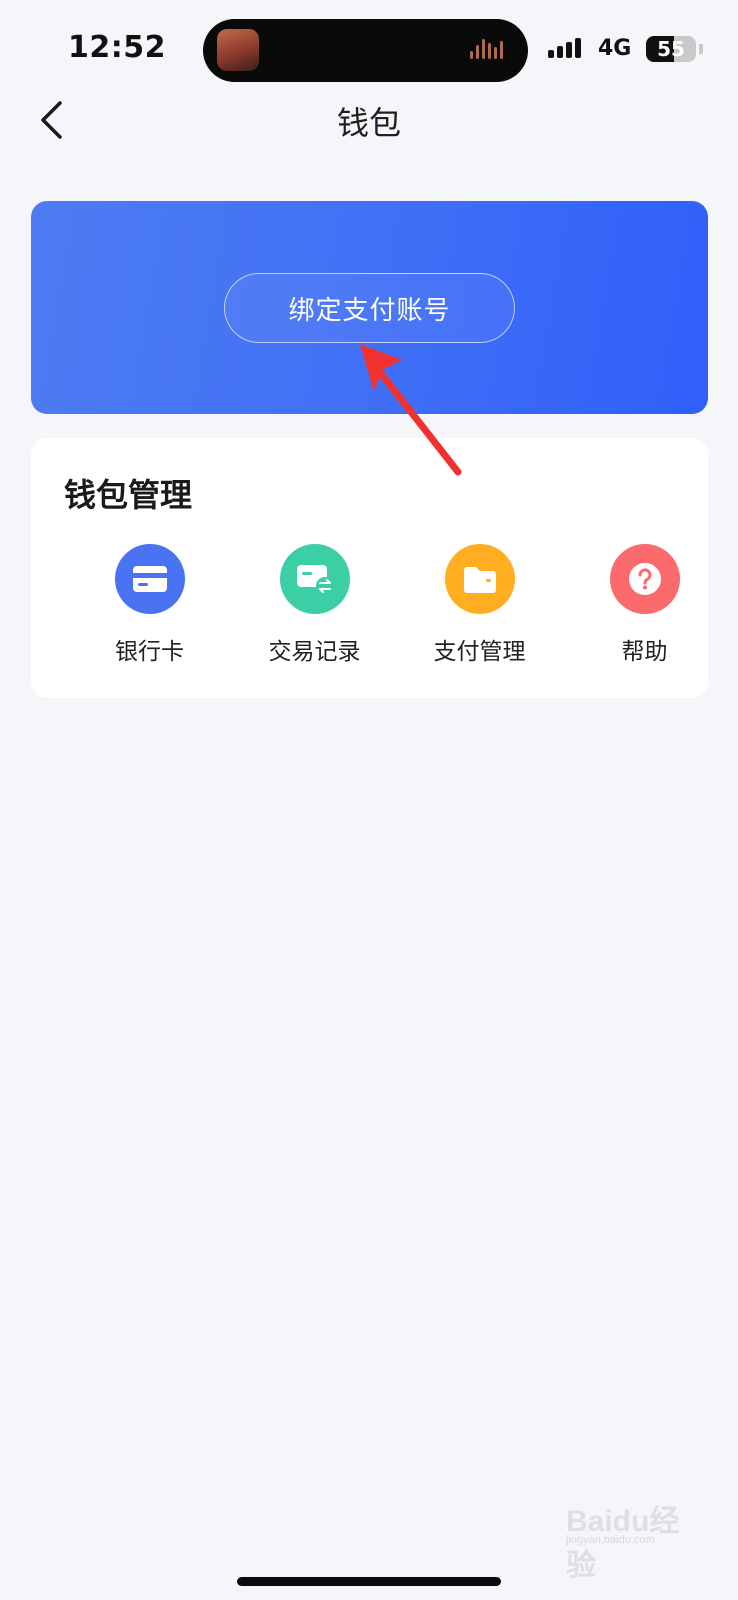 This screenshot has width=738, height=1600. What do you see at coordinates (368, 123) in the screenshot?
I see `page-title: 钱包` at bounding box center [368, 123].